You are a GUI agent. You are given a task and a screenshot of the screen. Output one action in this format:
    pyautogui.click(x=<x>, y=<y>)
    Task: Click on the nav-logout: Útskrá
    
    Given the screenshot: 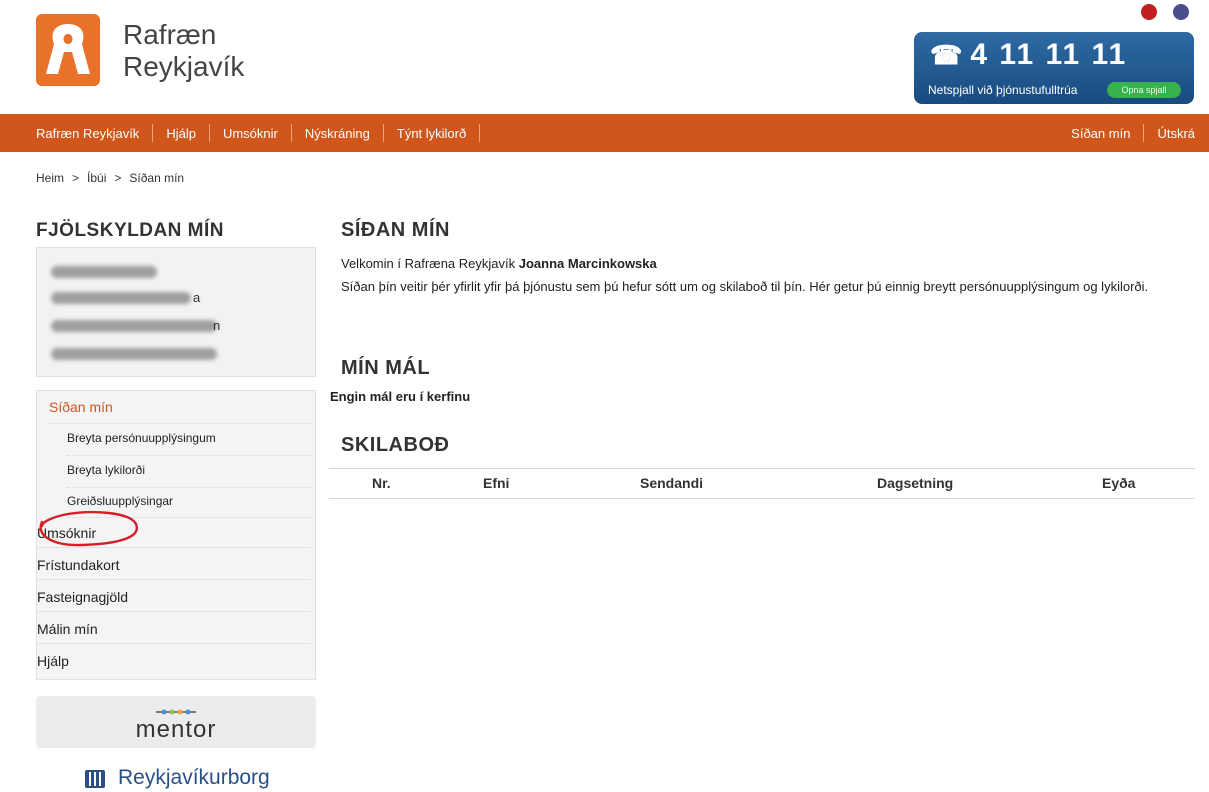 What is the action you would take?
    pyautogui.click(x=1176, y=133)
    